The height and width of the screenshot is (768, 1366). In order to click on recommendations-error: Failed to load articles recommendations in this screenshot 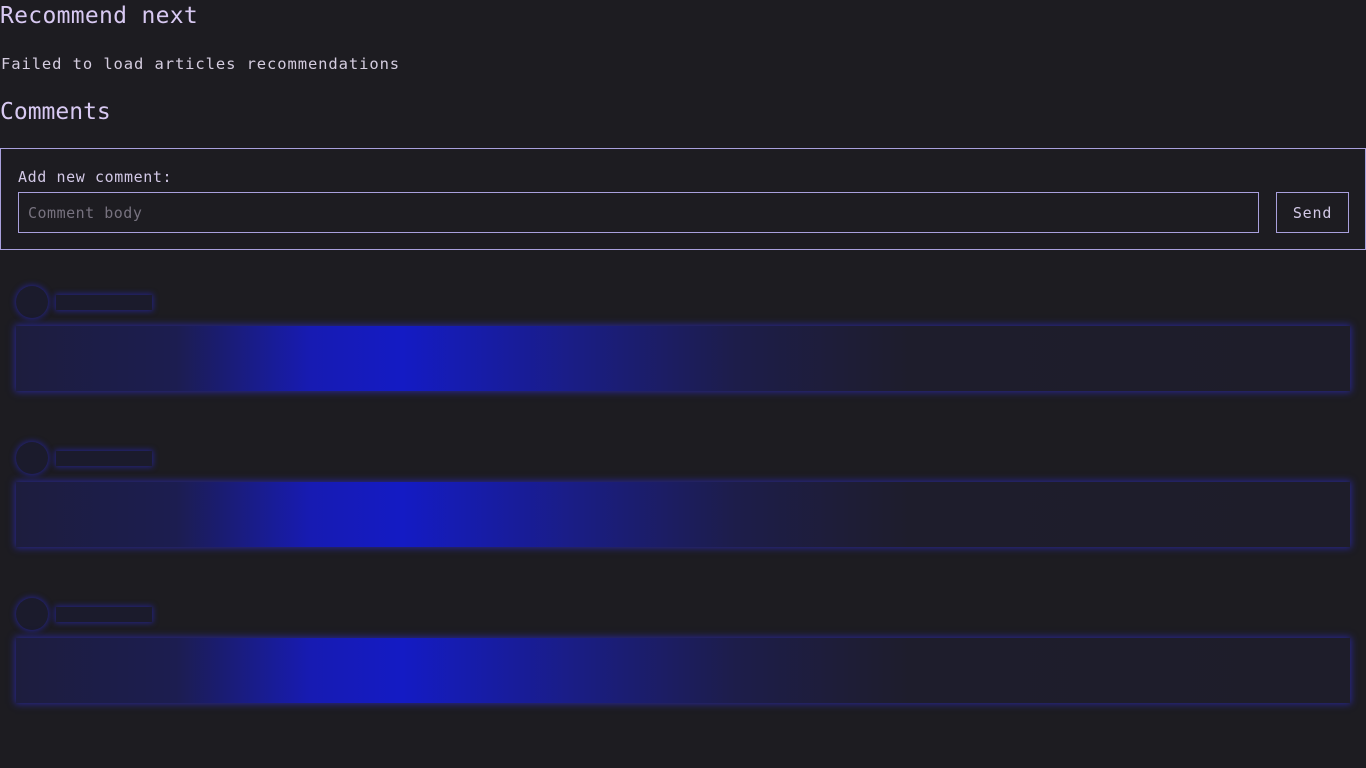, I will do `click(201, 64)`.